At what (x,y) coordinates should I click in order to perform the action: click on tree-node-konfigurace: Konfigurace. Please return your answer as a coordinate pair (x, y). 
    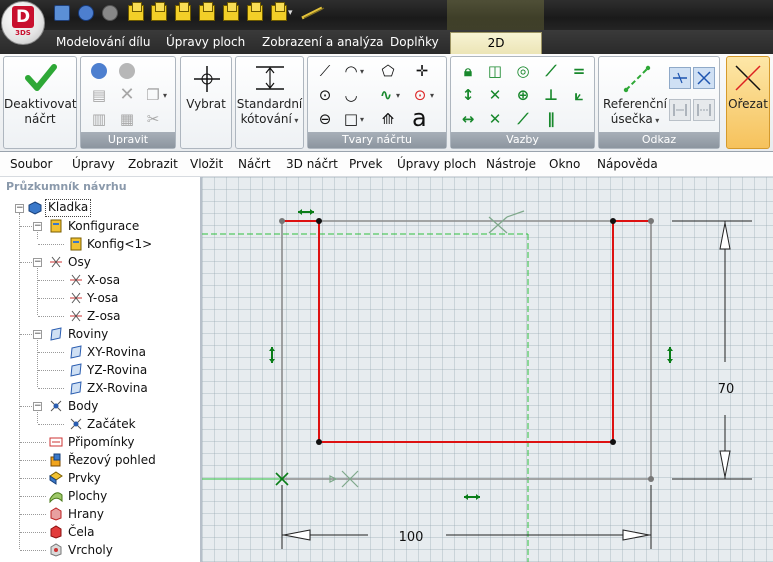
    Looking at the image, I should click on (103, 226).